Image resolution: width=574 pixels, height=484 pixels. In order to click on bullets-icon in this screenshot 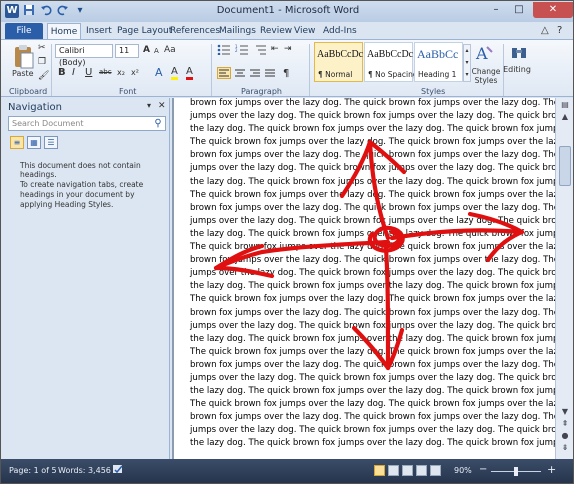, I will do `click(224, 51)`.